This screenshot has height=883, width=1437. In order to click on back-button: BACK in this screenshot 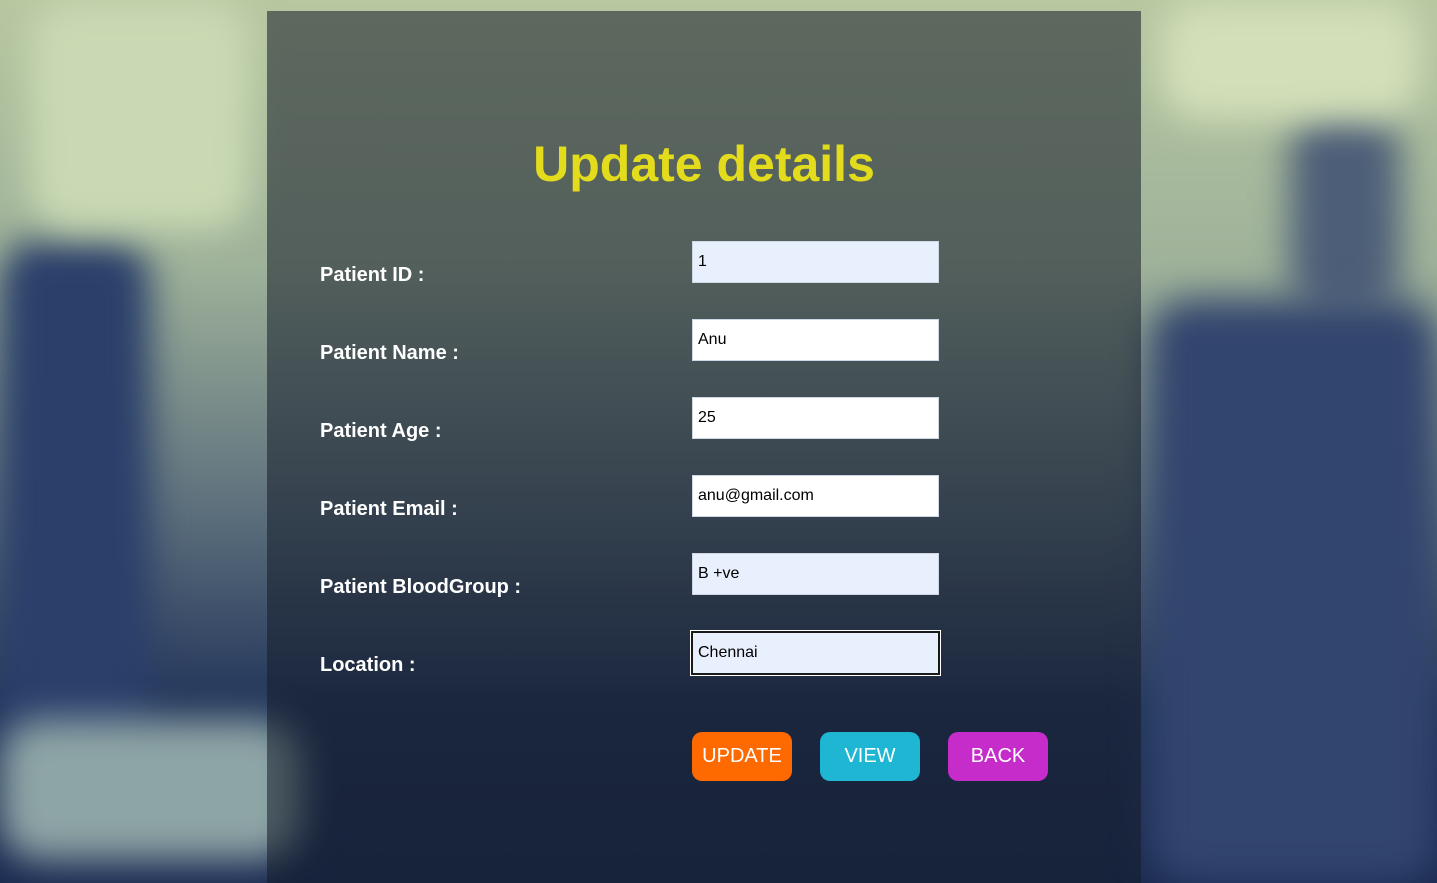, I will do `click(998, 756)`.